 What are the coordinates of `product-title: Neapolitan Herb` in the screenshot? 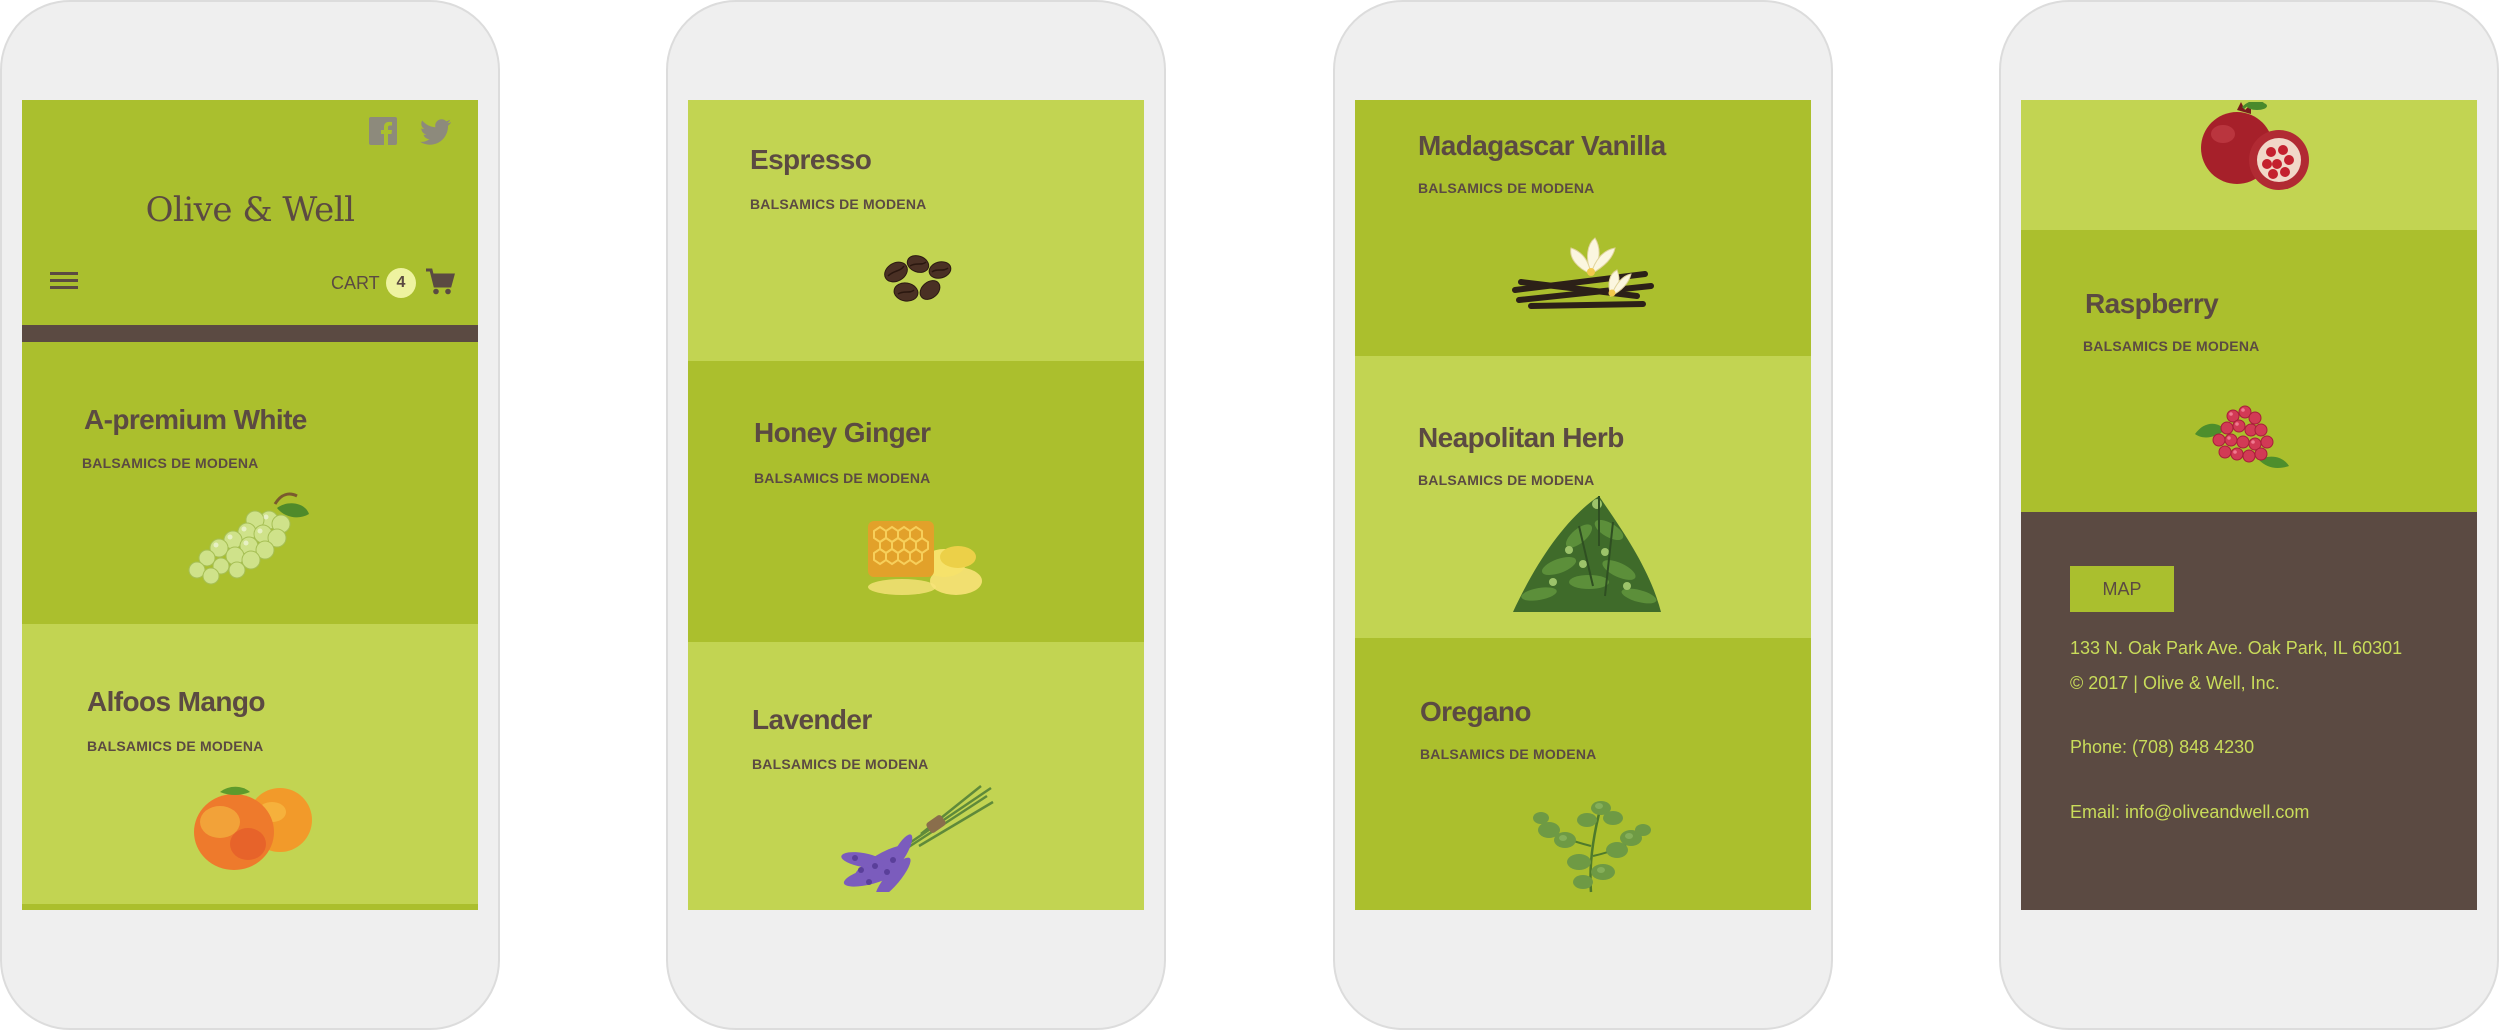 It's located at (1521, 437).